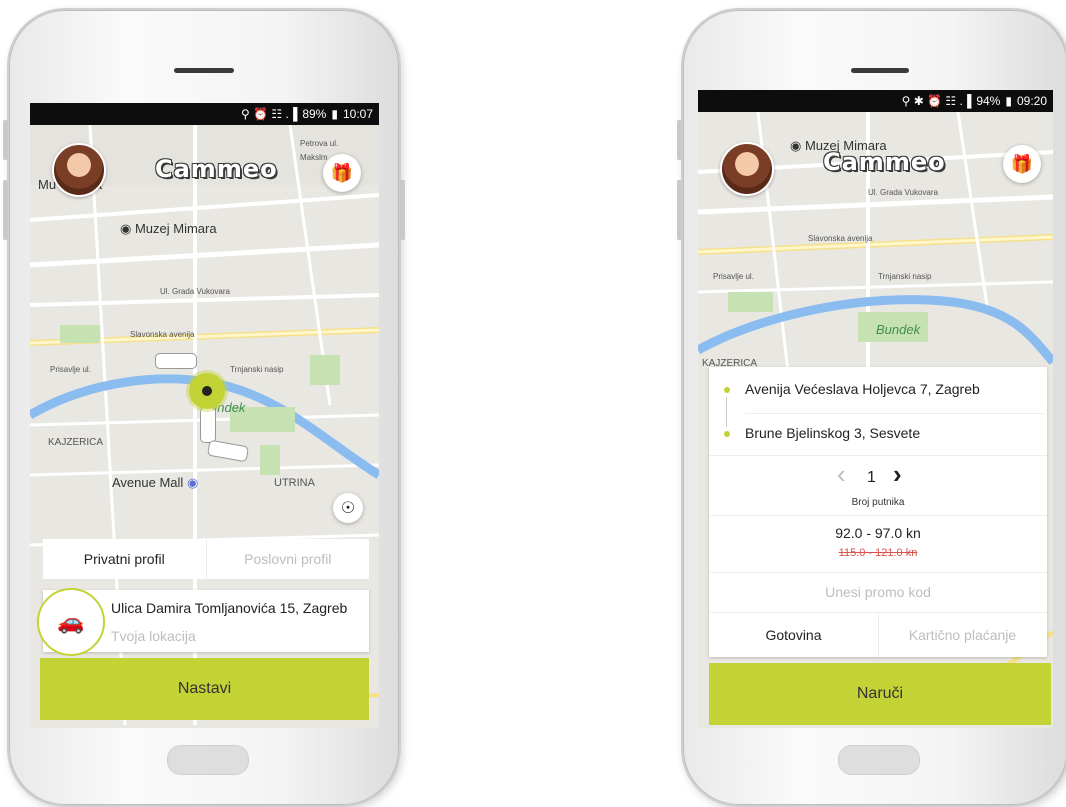 The image size is (1066, 807). I want to click on payment-card-option: Kartično plaćanje, so click(962, 635).